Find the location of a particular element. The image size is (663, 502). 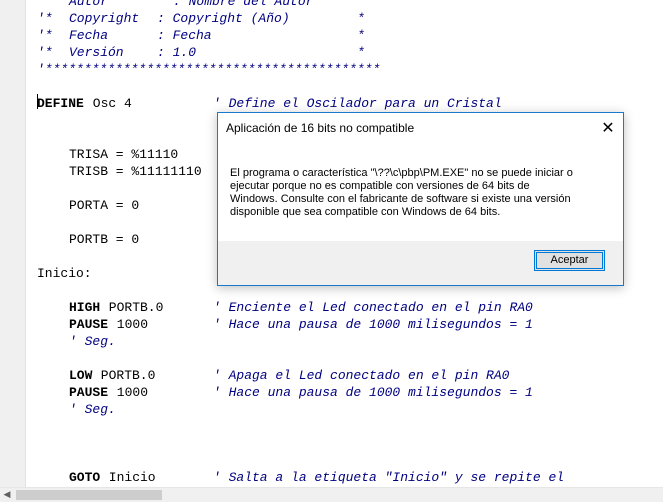

code-keyword: GOTO is located at coordinates (85, 477).